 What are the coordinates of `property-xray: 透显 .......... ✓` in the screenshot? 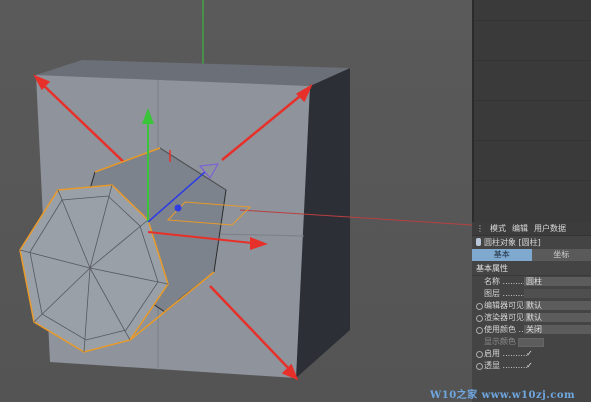 It's located at (531, 366).